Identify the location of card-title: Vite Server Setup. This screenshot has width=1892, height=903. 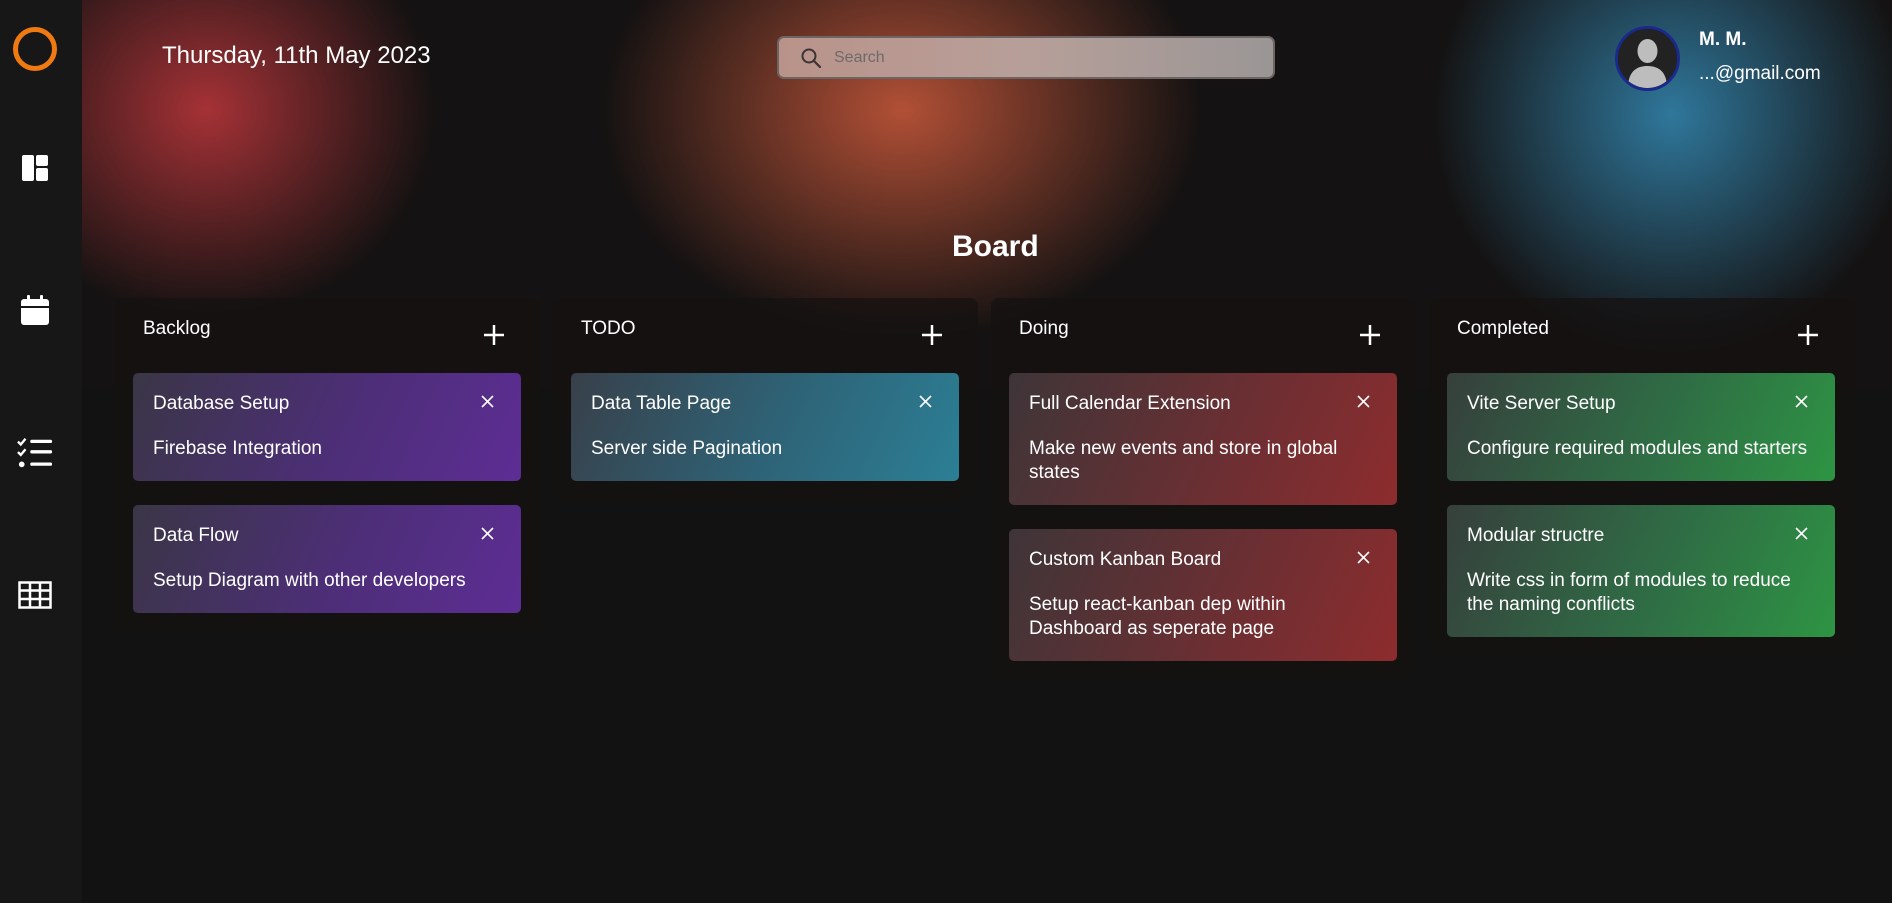
(1541, 403).